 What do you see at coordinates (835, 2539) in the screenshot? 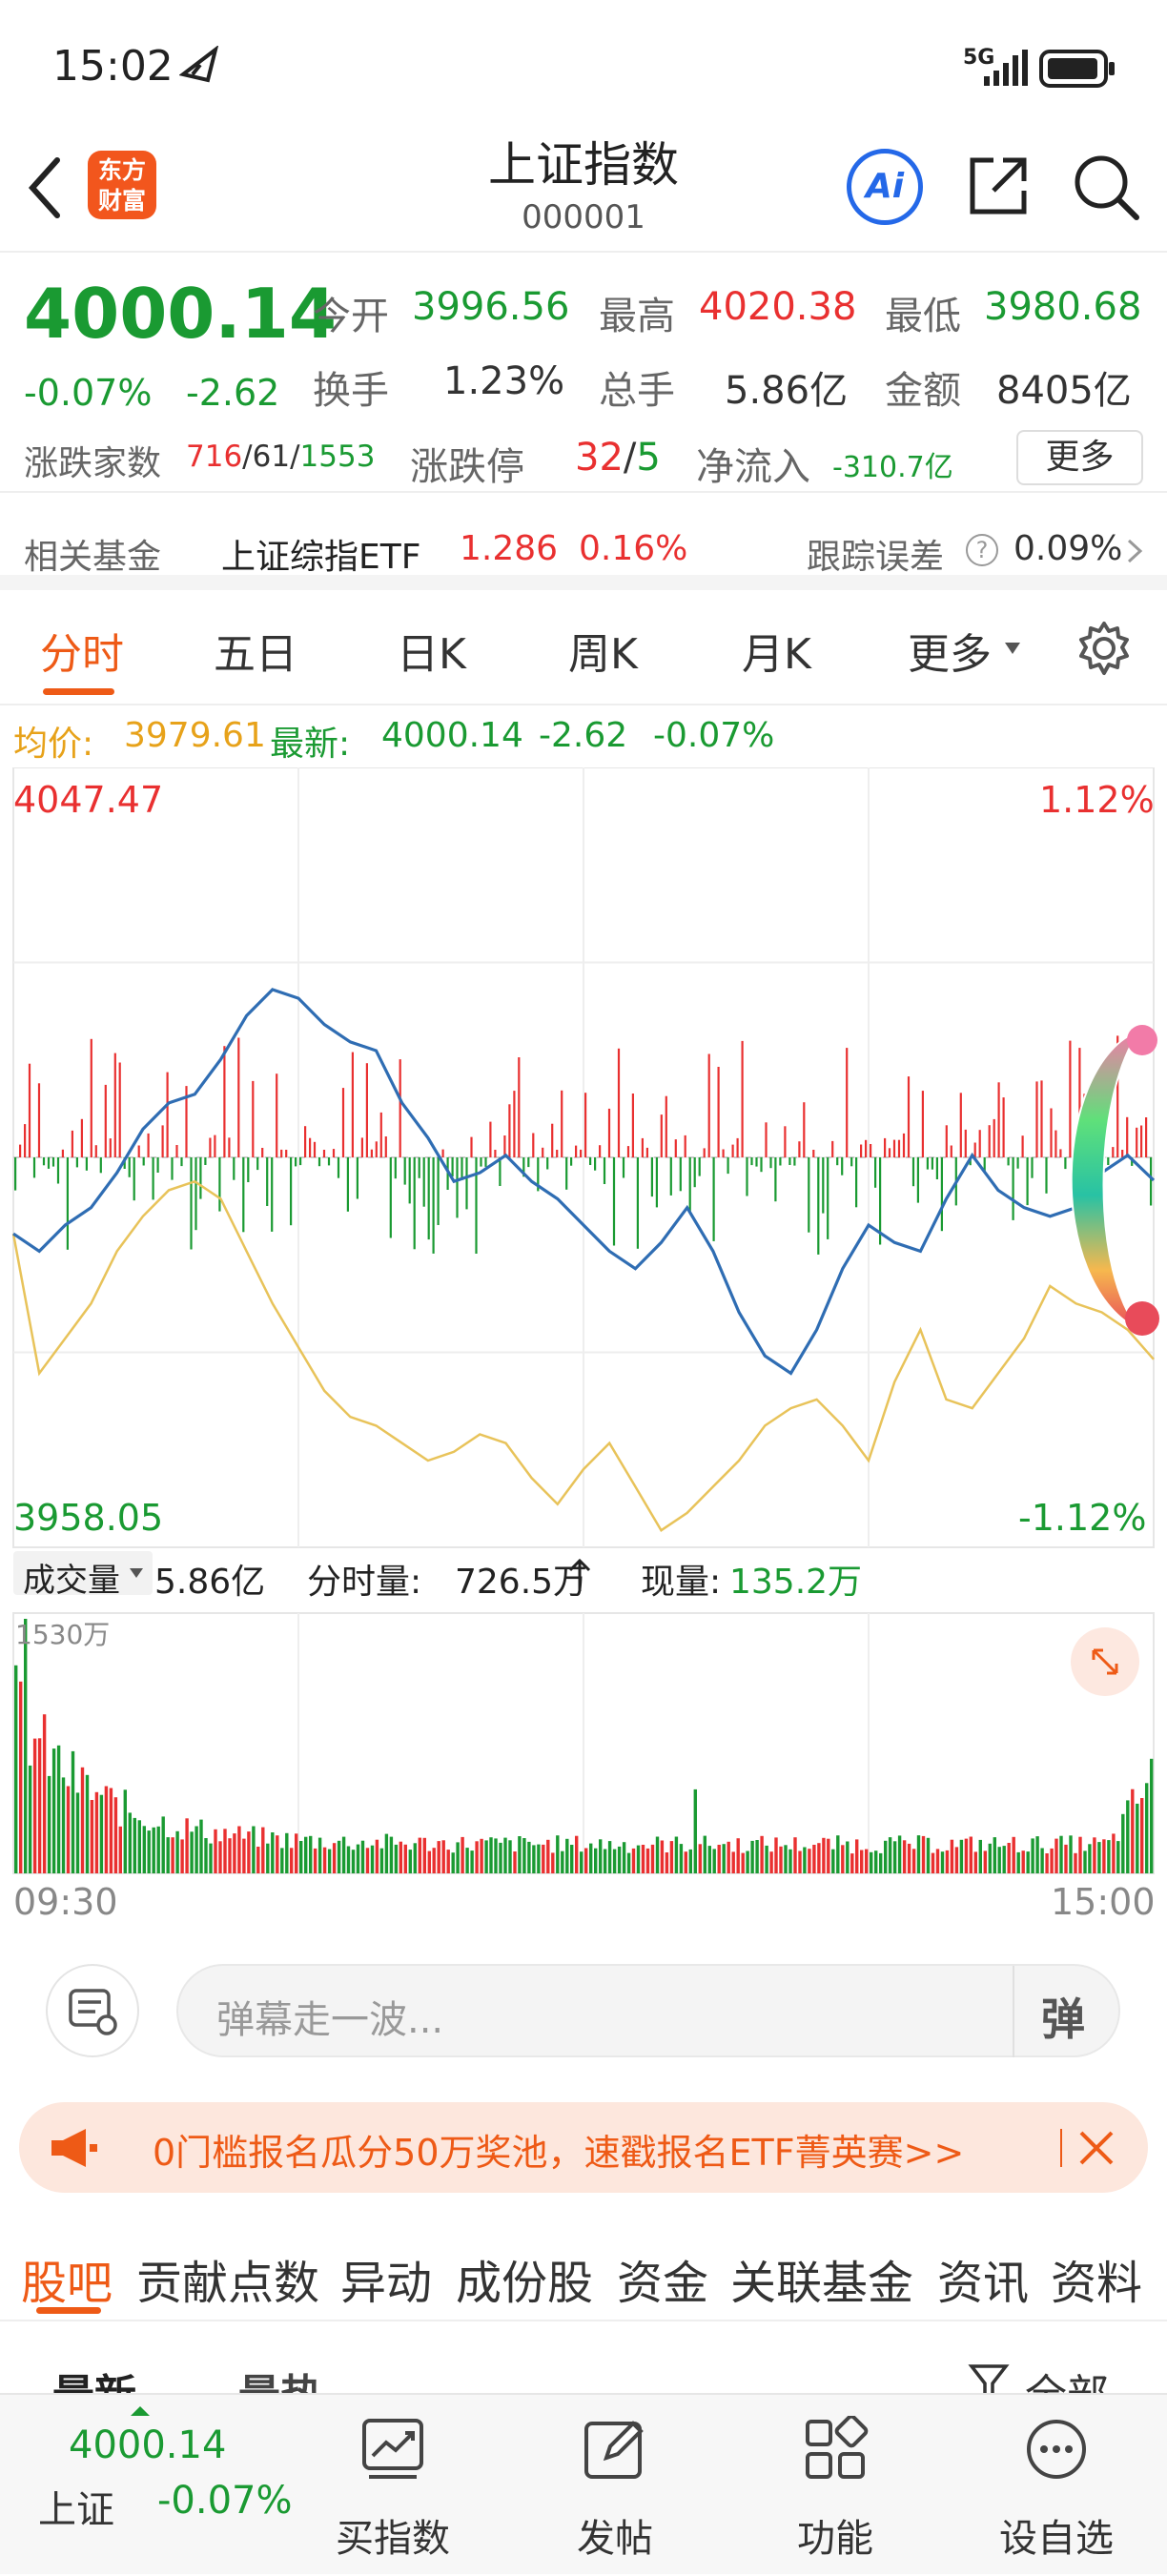
I see `functions-label: 功能` at bounding box center [835, 2539].